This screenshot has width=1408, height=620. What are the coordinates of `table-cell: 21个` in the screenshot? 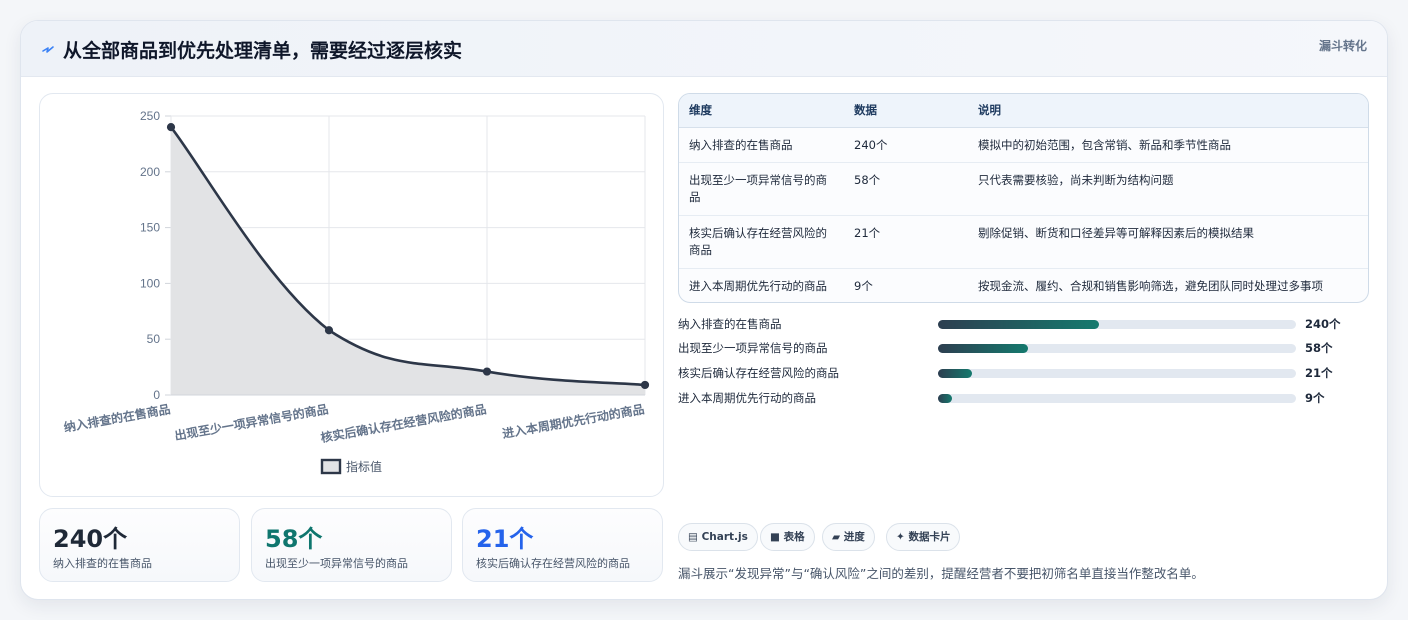 It's located at (906, 242).